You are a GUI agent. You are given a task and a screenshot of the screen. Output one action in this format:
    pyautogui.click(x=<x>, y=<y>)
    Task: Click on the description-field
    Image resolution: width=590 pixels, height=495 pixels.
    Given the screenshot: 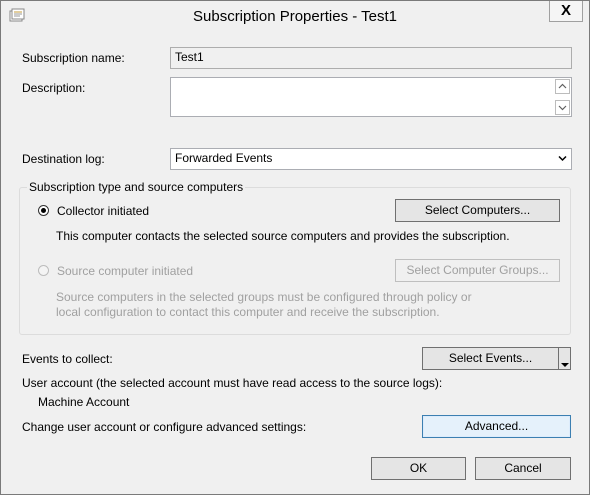 What is the action you would take?
    pyautogui.click(x=371, y=97)
    